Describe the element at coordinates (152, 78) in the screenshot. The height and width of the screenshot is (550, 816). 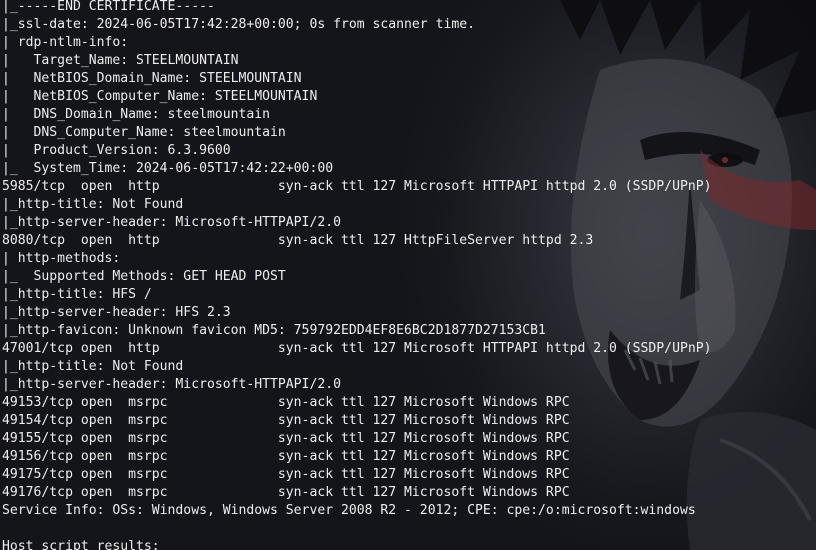
I see `terminal-line: | NetBIOS_Domain_Name: STEELMOUNTAIN` at that location.